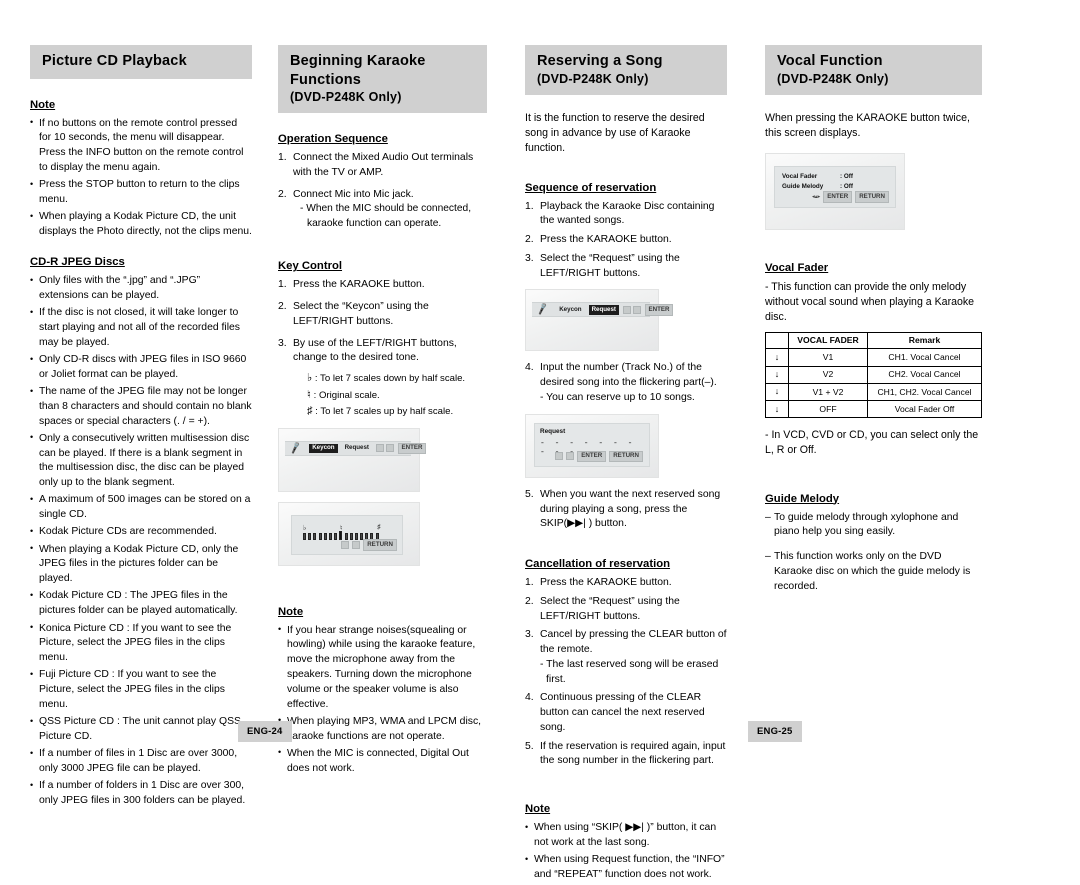 This screenshot has height=885, width=1080. What do you see at coordinates (802, 498) in the screenshot?
I see `guide-melody-heading: Guide Melody` at bounding box center [802, 498].